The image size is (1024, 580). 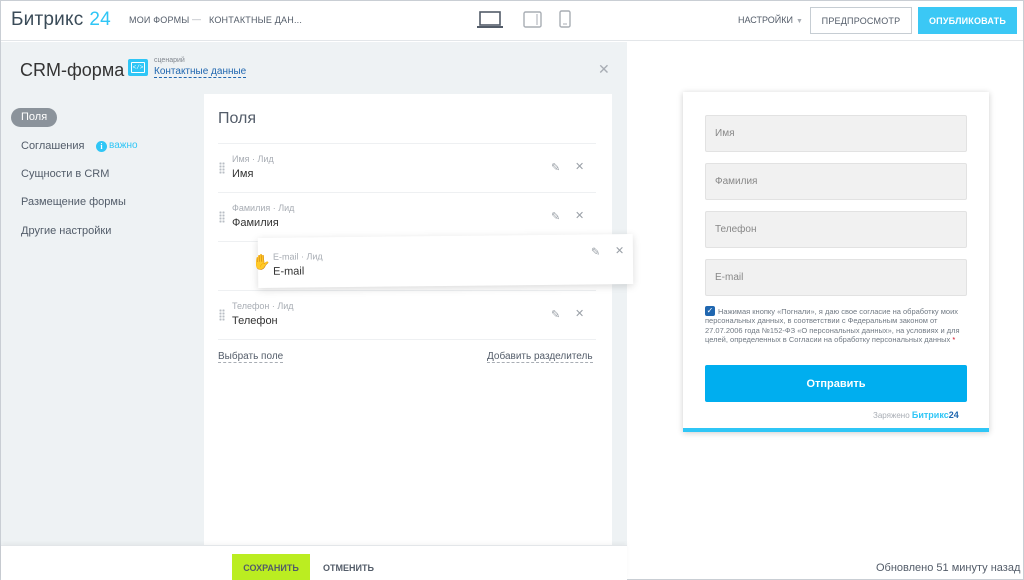 I want to click on logo-text: Битрикс, so click(x=47, y=19).